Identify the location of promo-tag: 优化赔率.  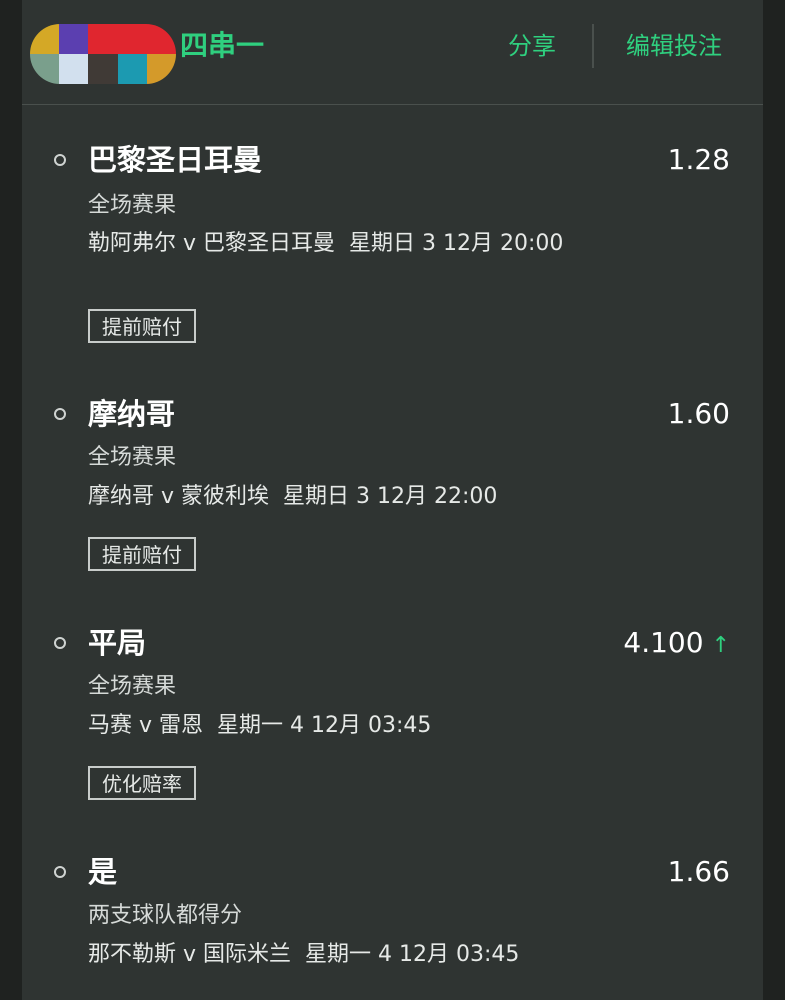
(142, 783).